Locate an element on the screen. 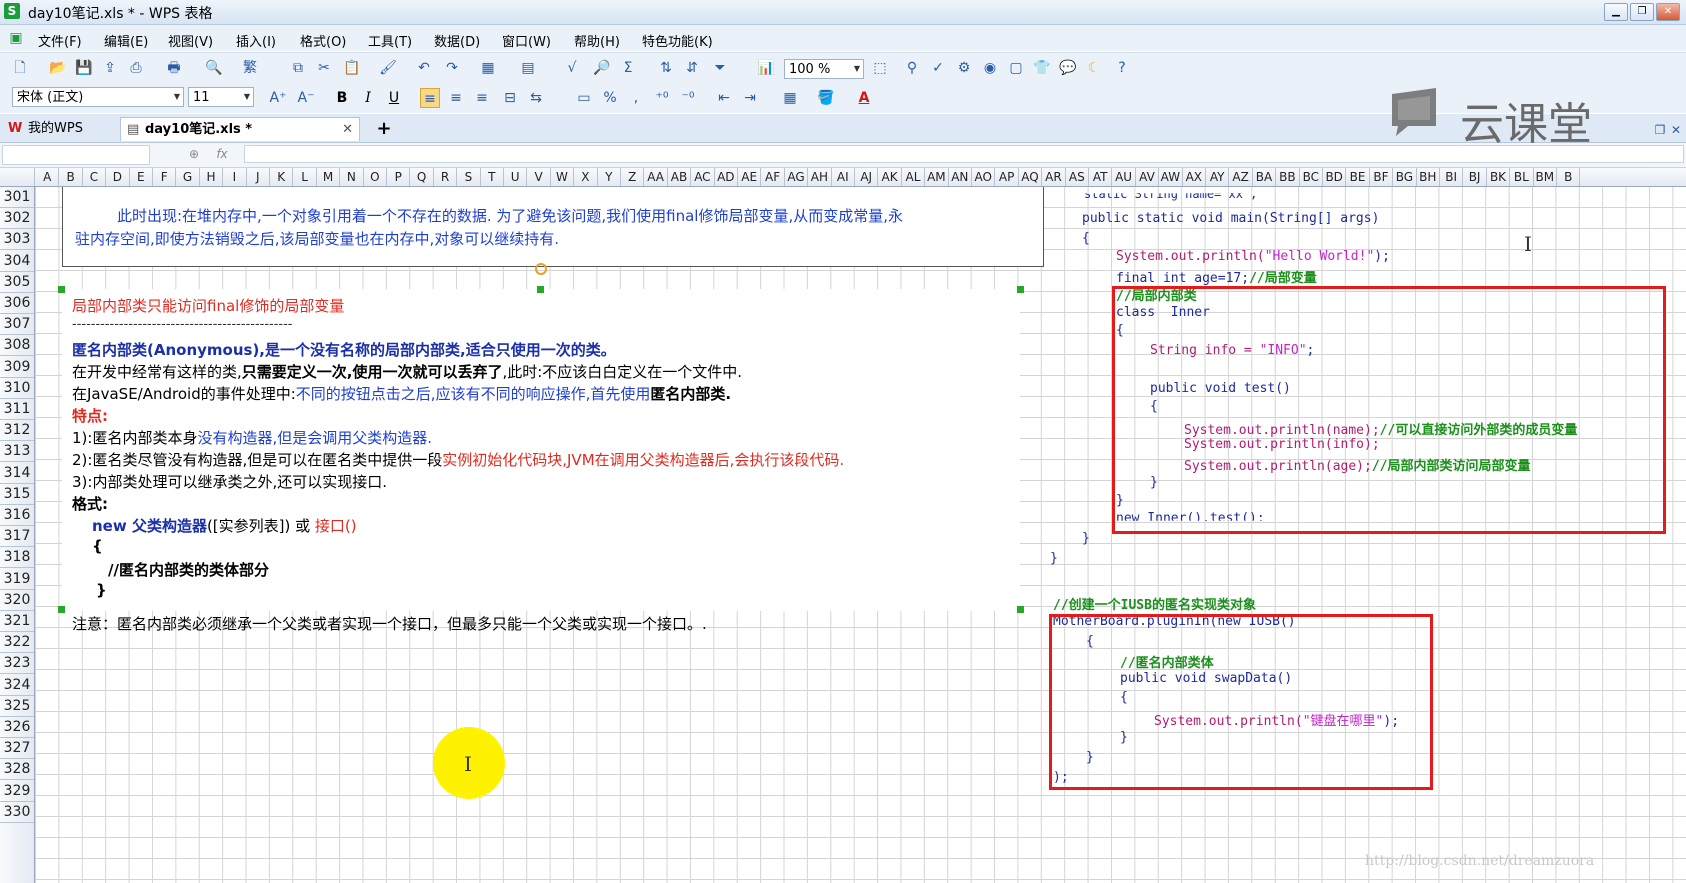  column-header: AN is located at coordinates (960, 177).